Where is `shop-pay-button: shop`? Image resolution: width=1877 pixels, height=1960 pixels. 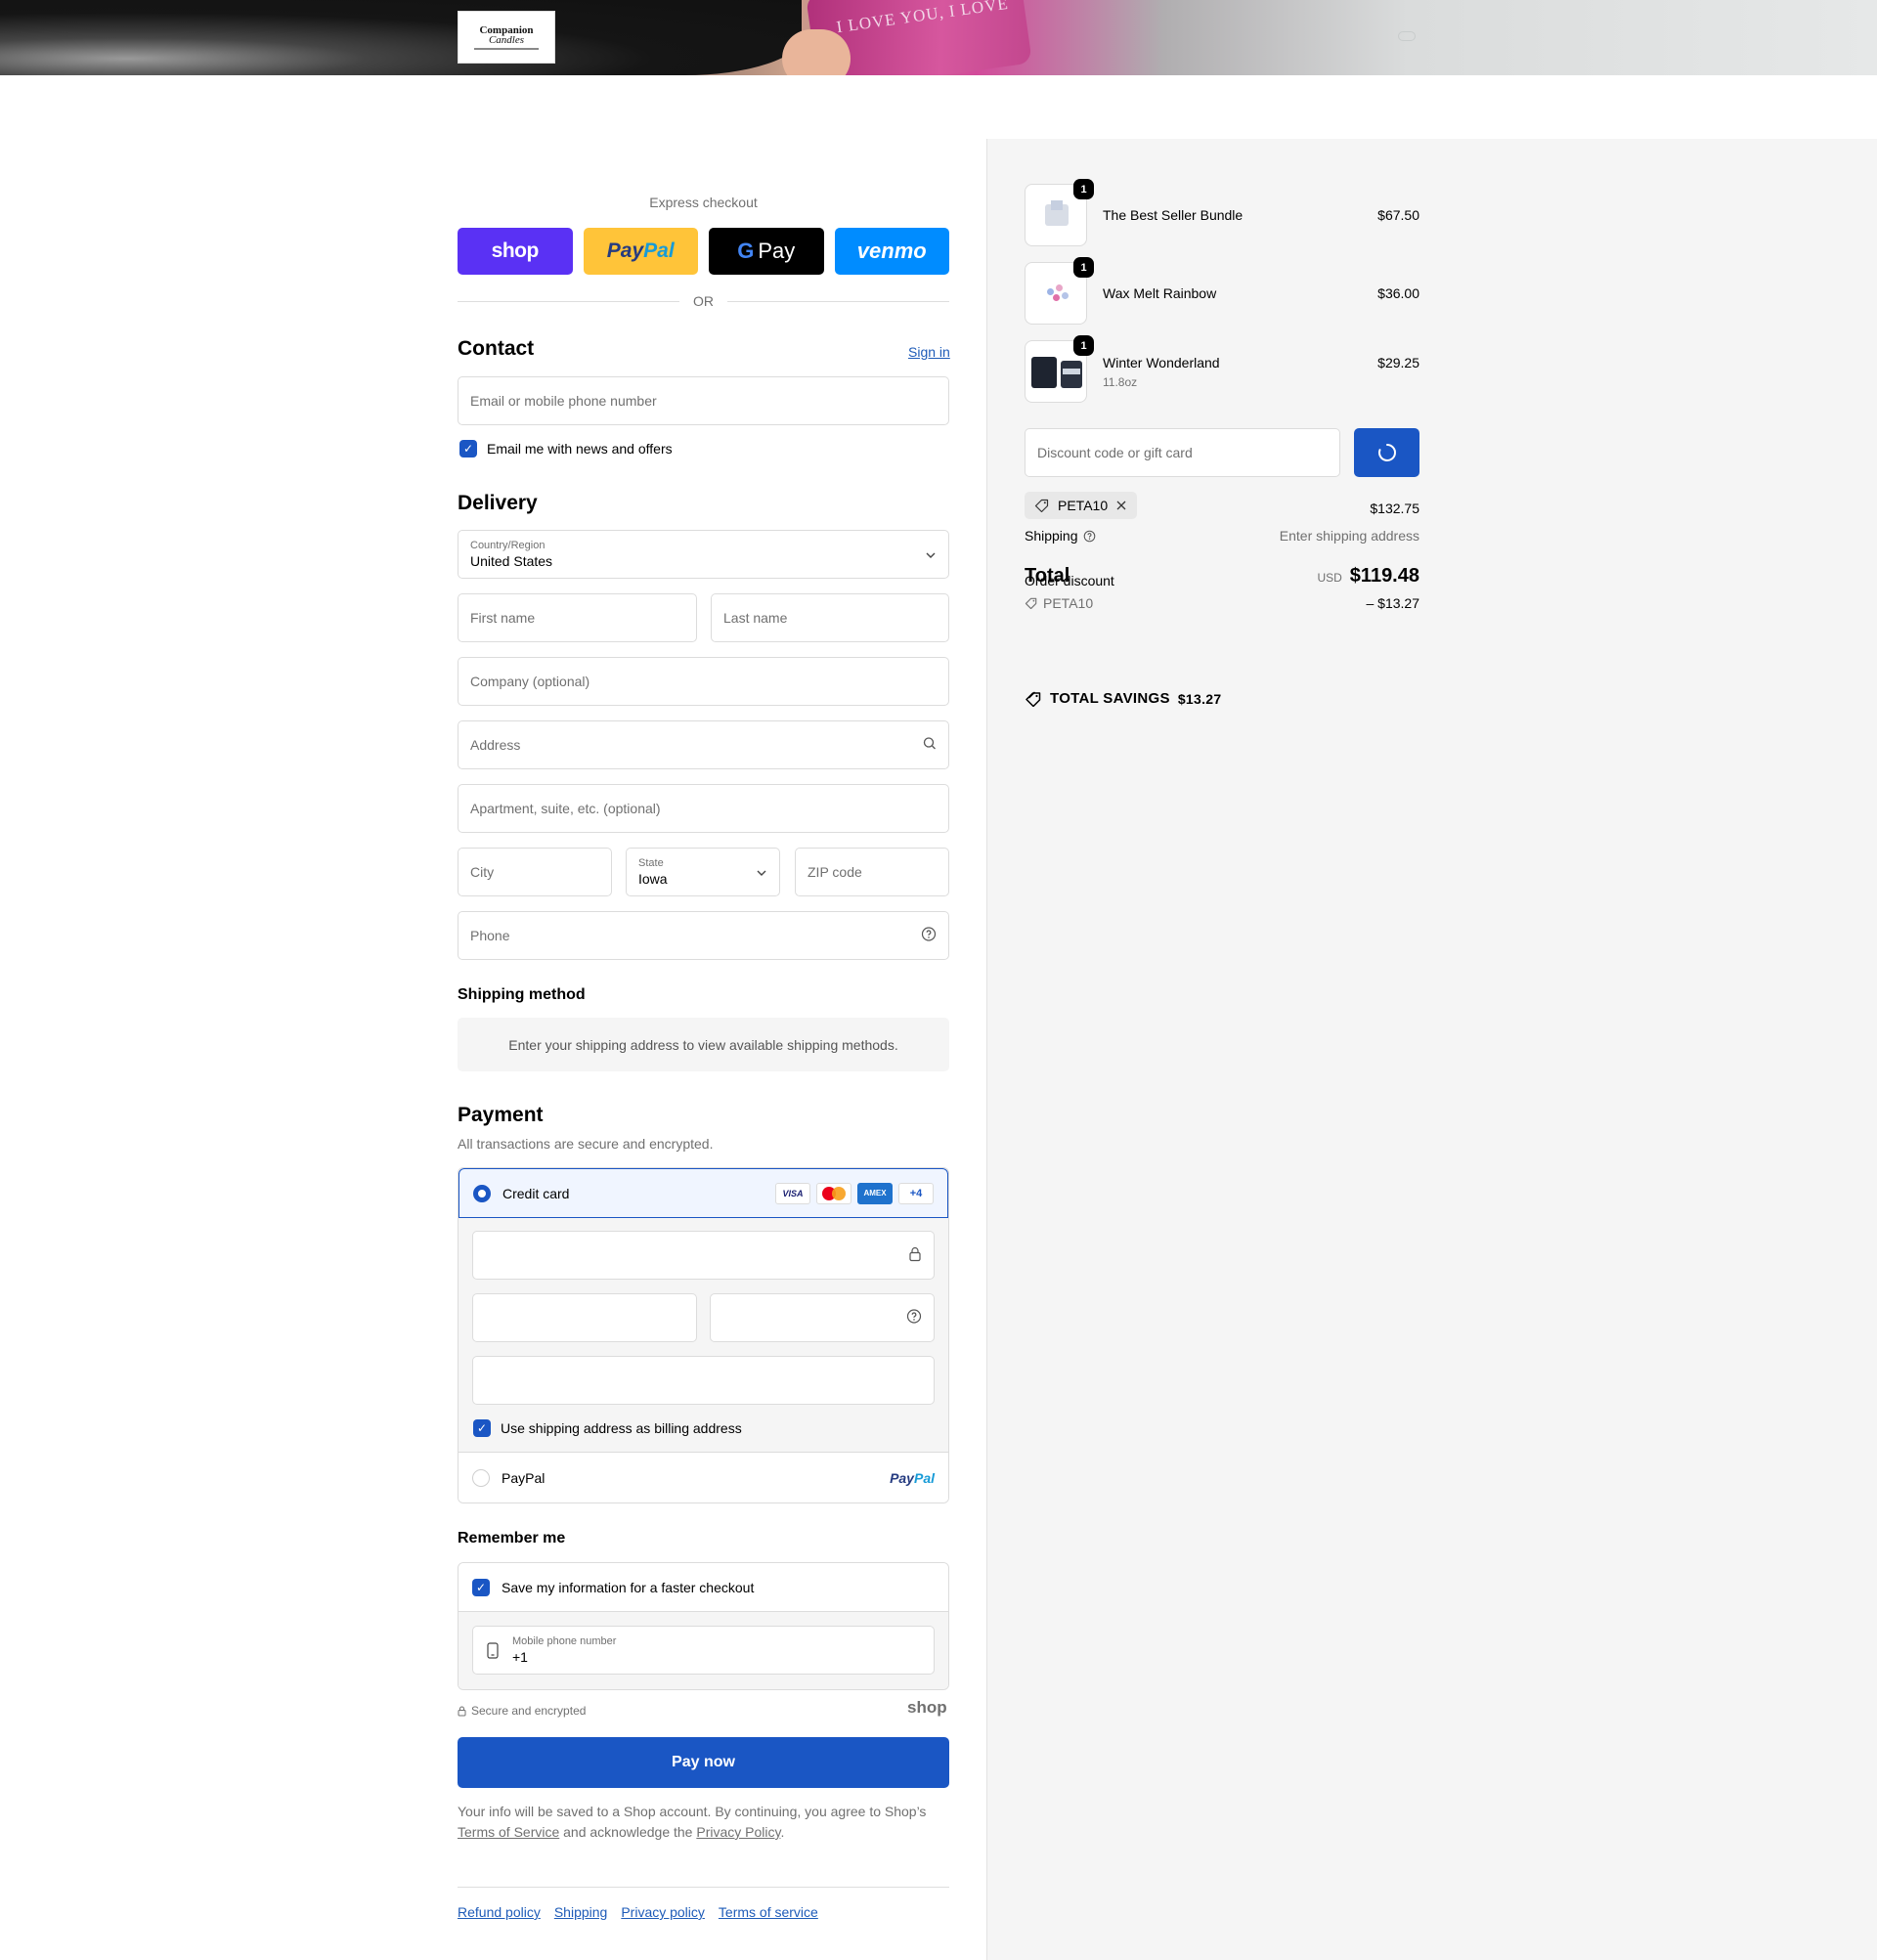 shop-pay-button: shop is located at coordinates (515, 252).